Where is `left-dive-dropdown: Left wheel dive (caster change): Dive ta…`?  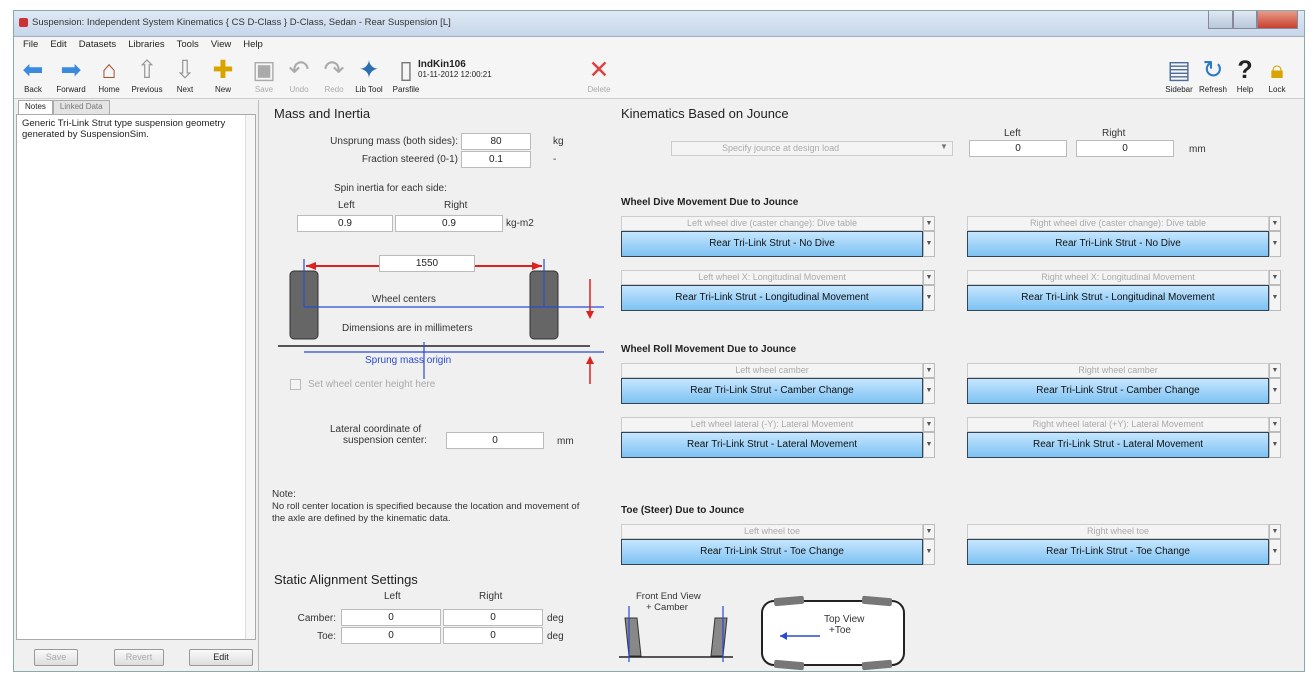
left-dive-dropdown: Left wheel dive (caster change): Dive ta… is located at coordinates (772, 223).